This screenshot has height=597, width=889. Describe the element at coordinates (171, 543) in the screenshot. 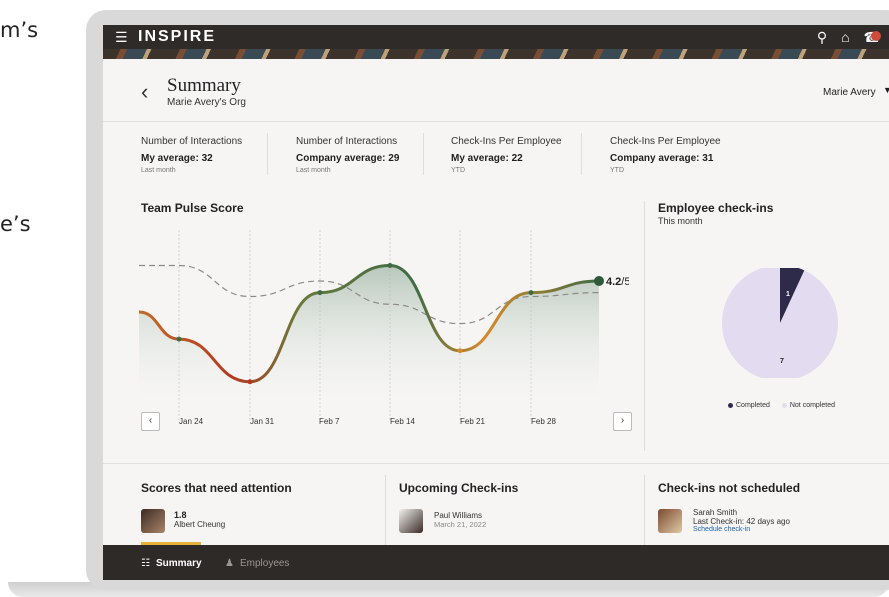

I see `active-tab-indicator` at that location.